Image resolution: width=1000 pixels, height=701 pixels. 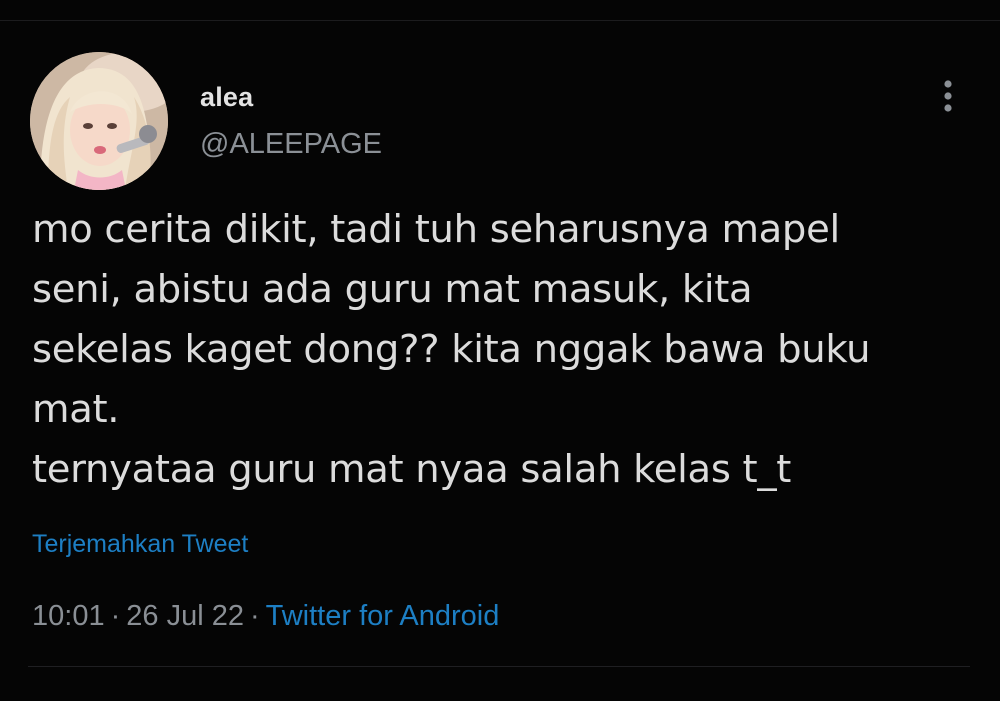 What do you see at coordinates (76, 409) in the screenshot?
I see `tweet-text-line: mat.` at bounding box center [76, 409].